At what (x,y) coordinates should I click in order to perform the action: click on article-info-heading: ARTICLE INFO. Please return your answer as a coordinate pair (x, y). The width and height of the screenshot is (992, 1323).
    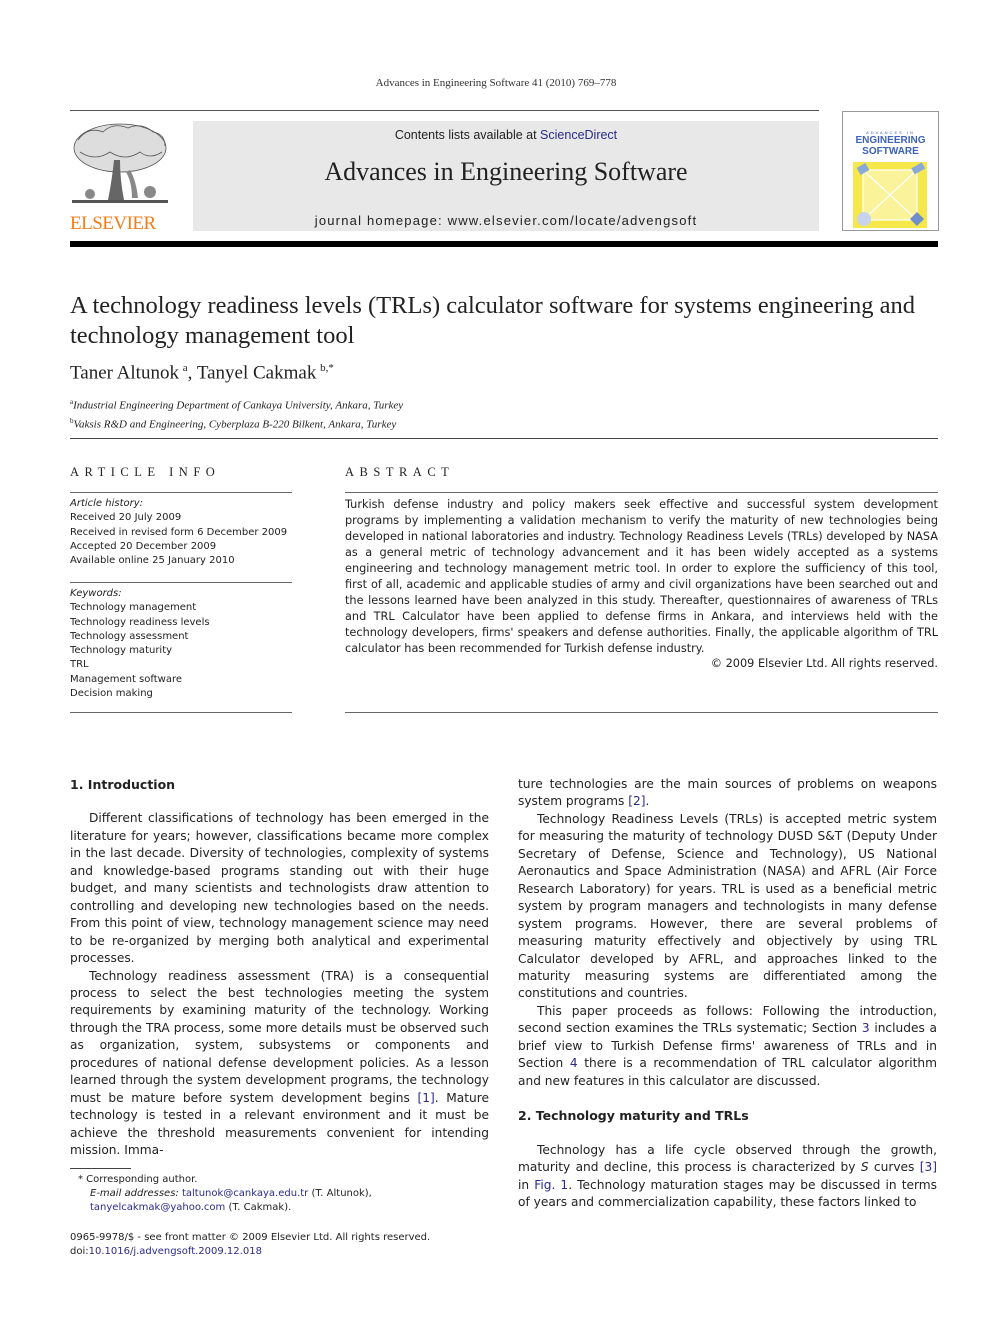
    Looking at the image, I should click on (145, 472).